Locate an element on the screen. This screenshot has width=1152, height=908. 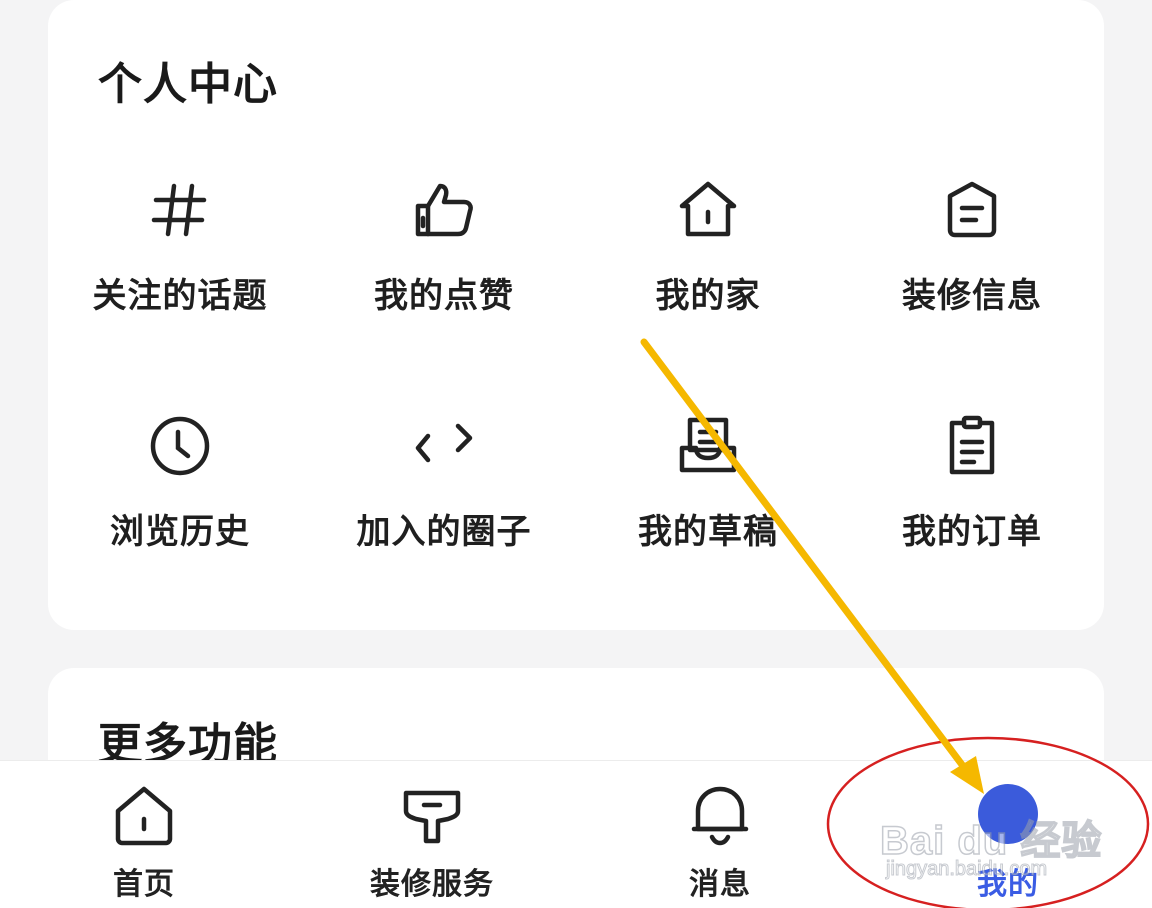
grid-item-browse-history: 浏览历史 is located at coordinates (180, 514).